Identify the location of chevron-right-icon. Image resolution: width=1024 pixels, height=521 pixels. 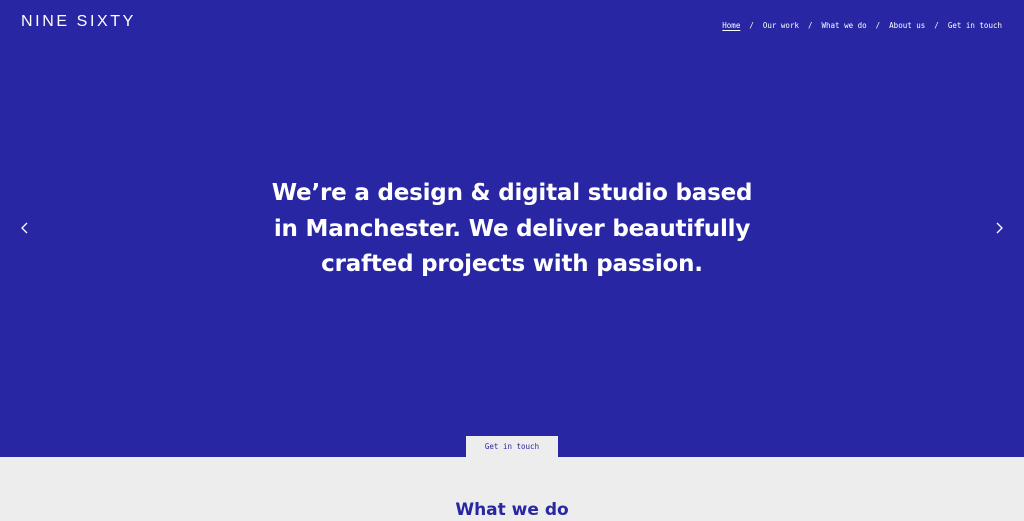
(999, 228).